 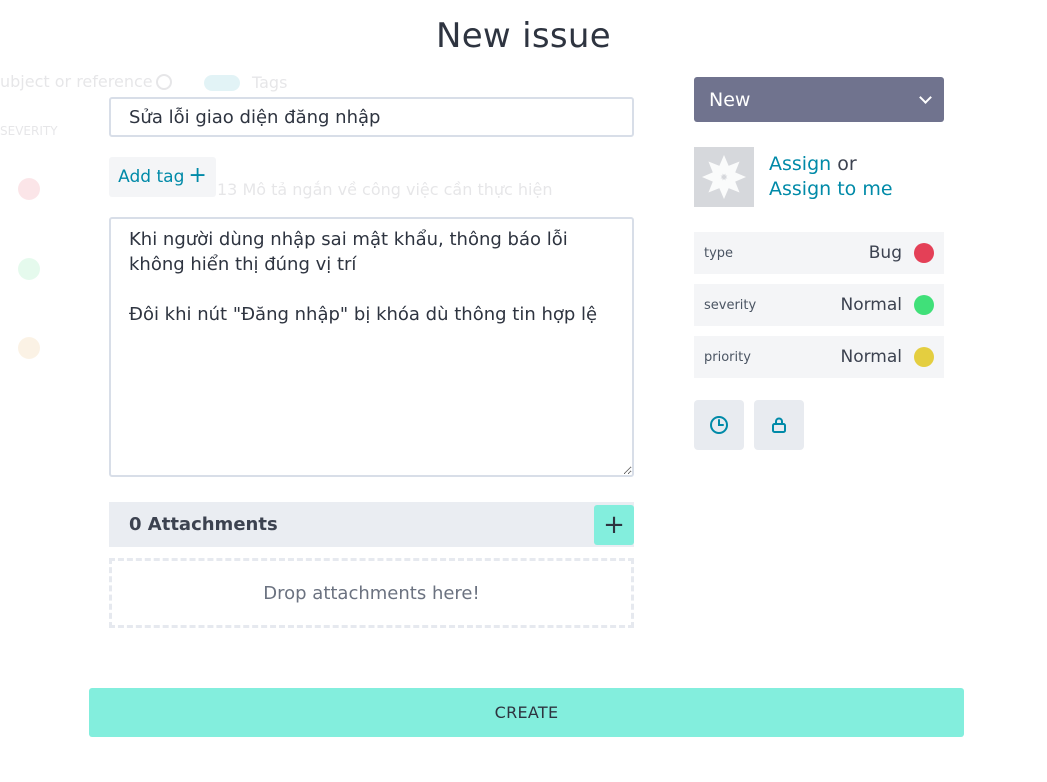 What do you see at coordinates (885, 253) in the screenshot?
I see `attribute-value: Bug` at bounding box center [885, 253].